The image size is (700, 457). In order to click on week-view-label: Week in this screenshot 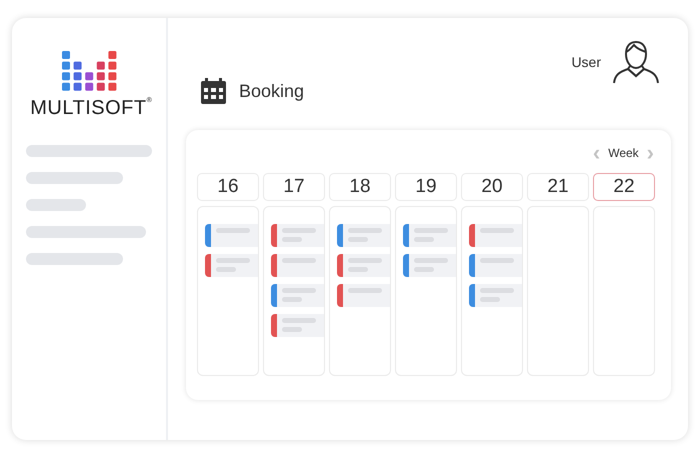, I will do `click(623, 153)`.